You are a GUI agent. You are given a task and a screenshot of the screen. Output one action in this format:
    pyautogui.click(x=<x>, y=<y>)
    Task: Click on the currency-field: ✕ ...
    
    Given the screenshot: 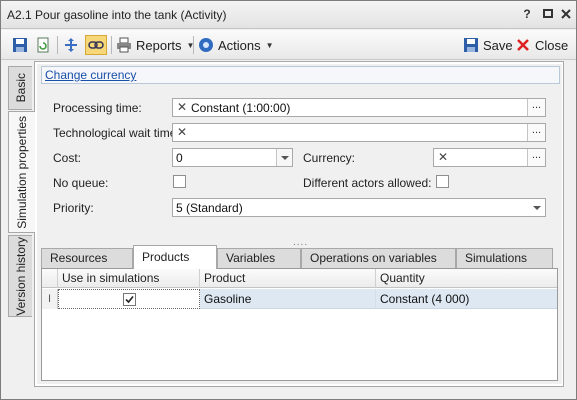 What is the action you would take?
    pyautogui.click(x=489, y=157)
    